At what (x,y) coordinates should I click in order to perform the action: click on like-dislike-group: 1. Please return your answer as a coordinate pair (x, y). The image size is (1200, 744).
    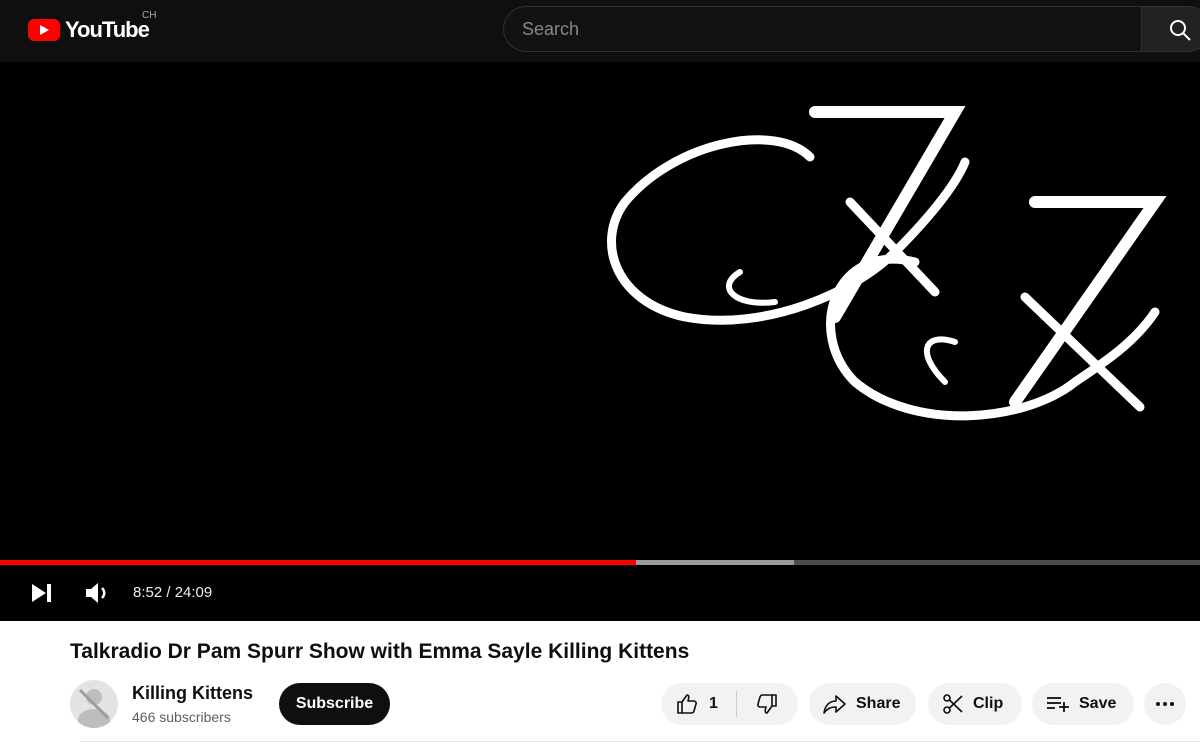
    Looking at the image, I should click on (729, 704).